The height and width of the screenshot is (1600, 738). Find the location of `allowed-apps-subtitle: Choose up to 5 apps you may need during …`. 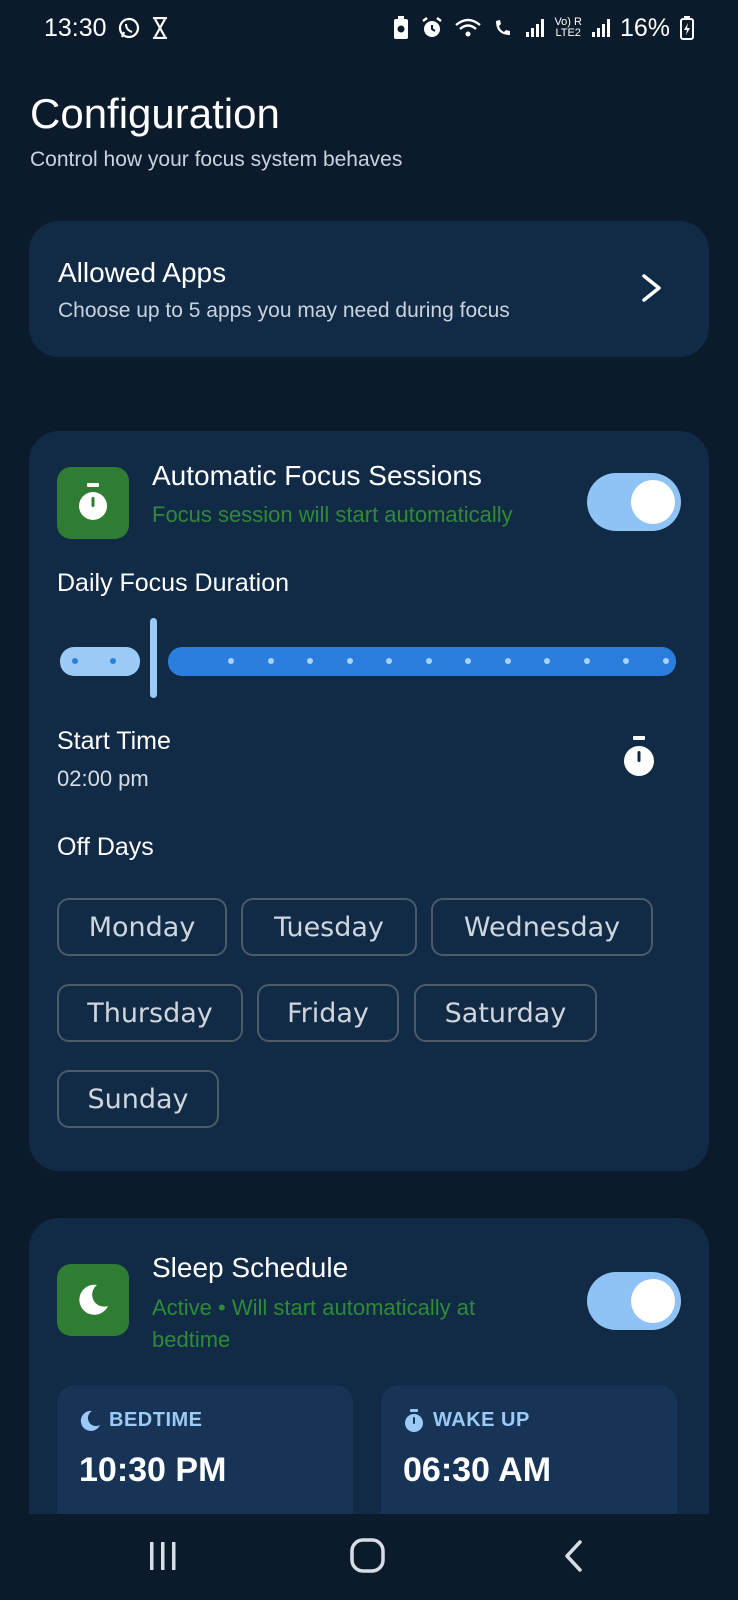

allowed-apps-subtitle: Choose up to 5 apps you may need during … is located at coordinates (284, 310).